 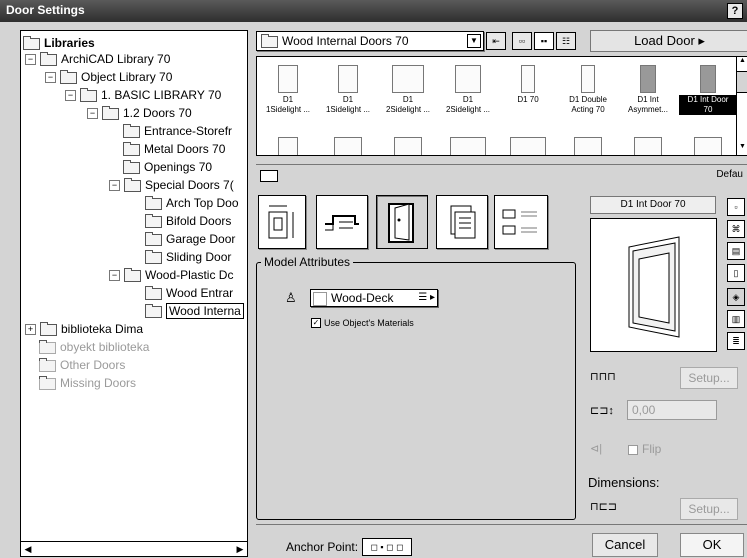 I want to click on scroll-right-icon: ▶, so click(x=240, y=549).